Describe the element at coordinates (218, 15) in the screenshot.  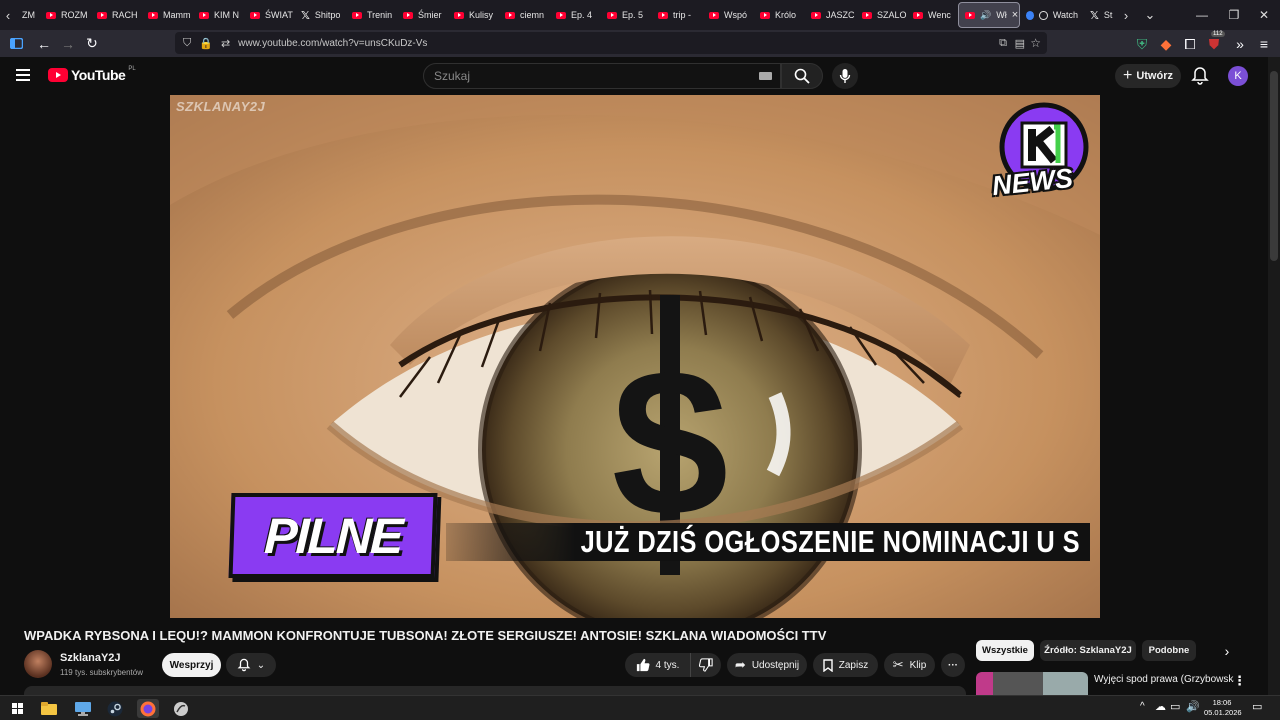
I see `browser-tab: KIM N` at that location.